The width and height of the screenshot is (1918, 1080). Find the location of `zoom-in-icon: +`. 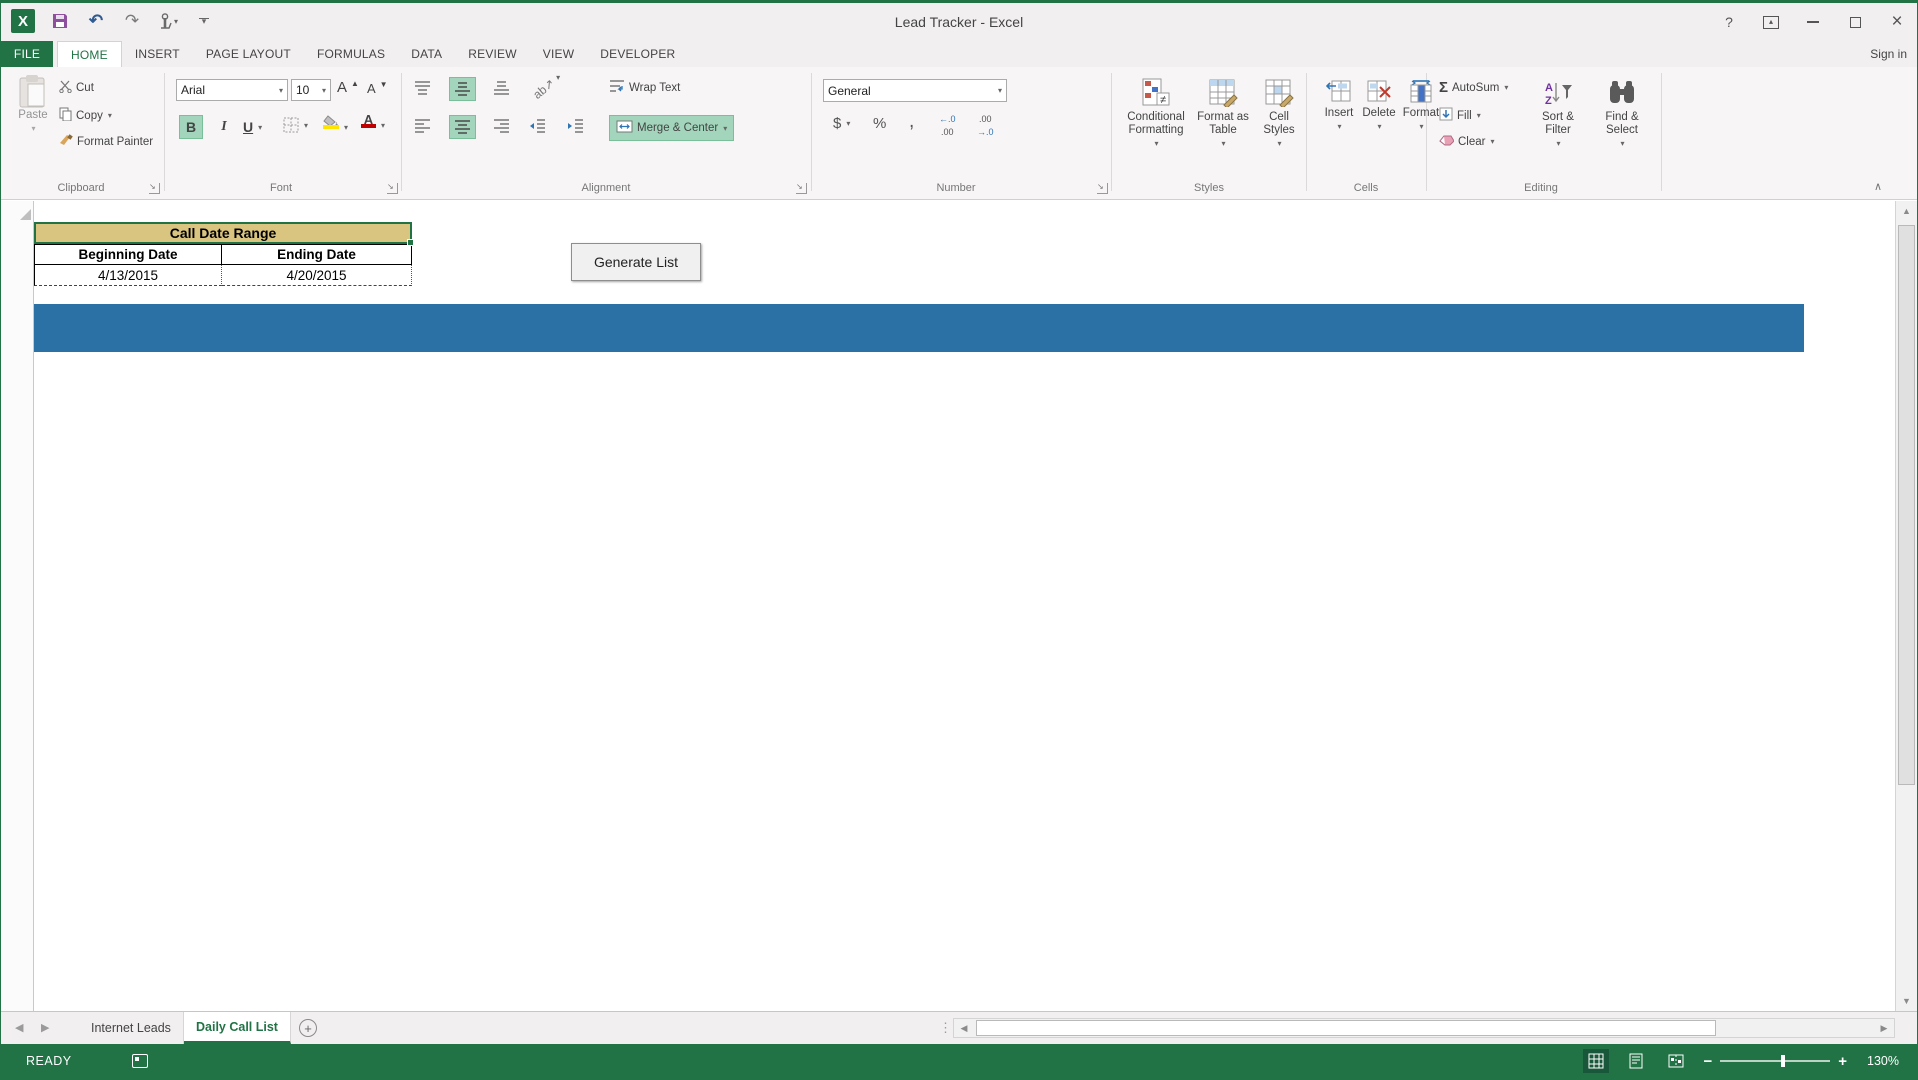

zoom-in-icon: + is located at coordinates (1842, 1061).